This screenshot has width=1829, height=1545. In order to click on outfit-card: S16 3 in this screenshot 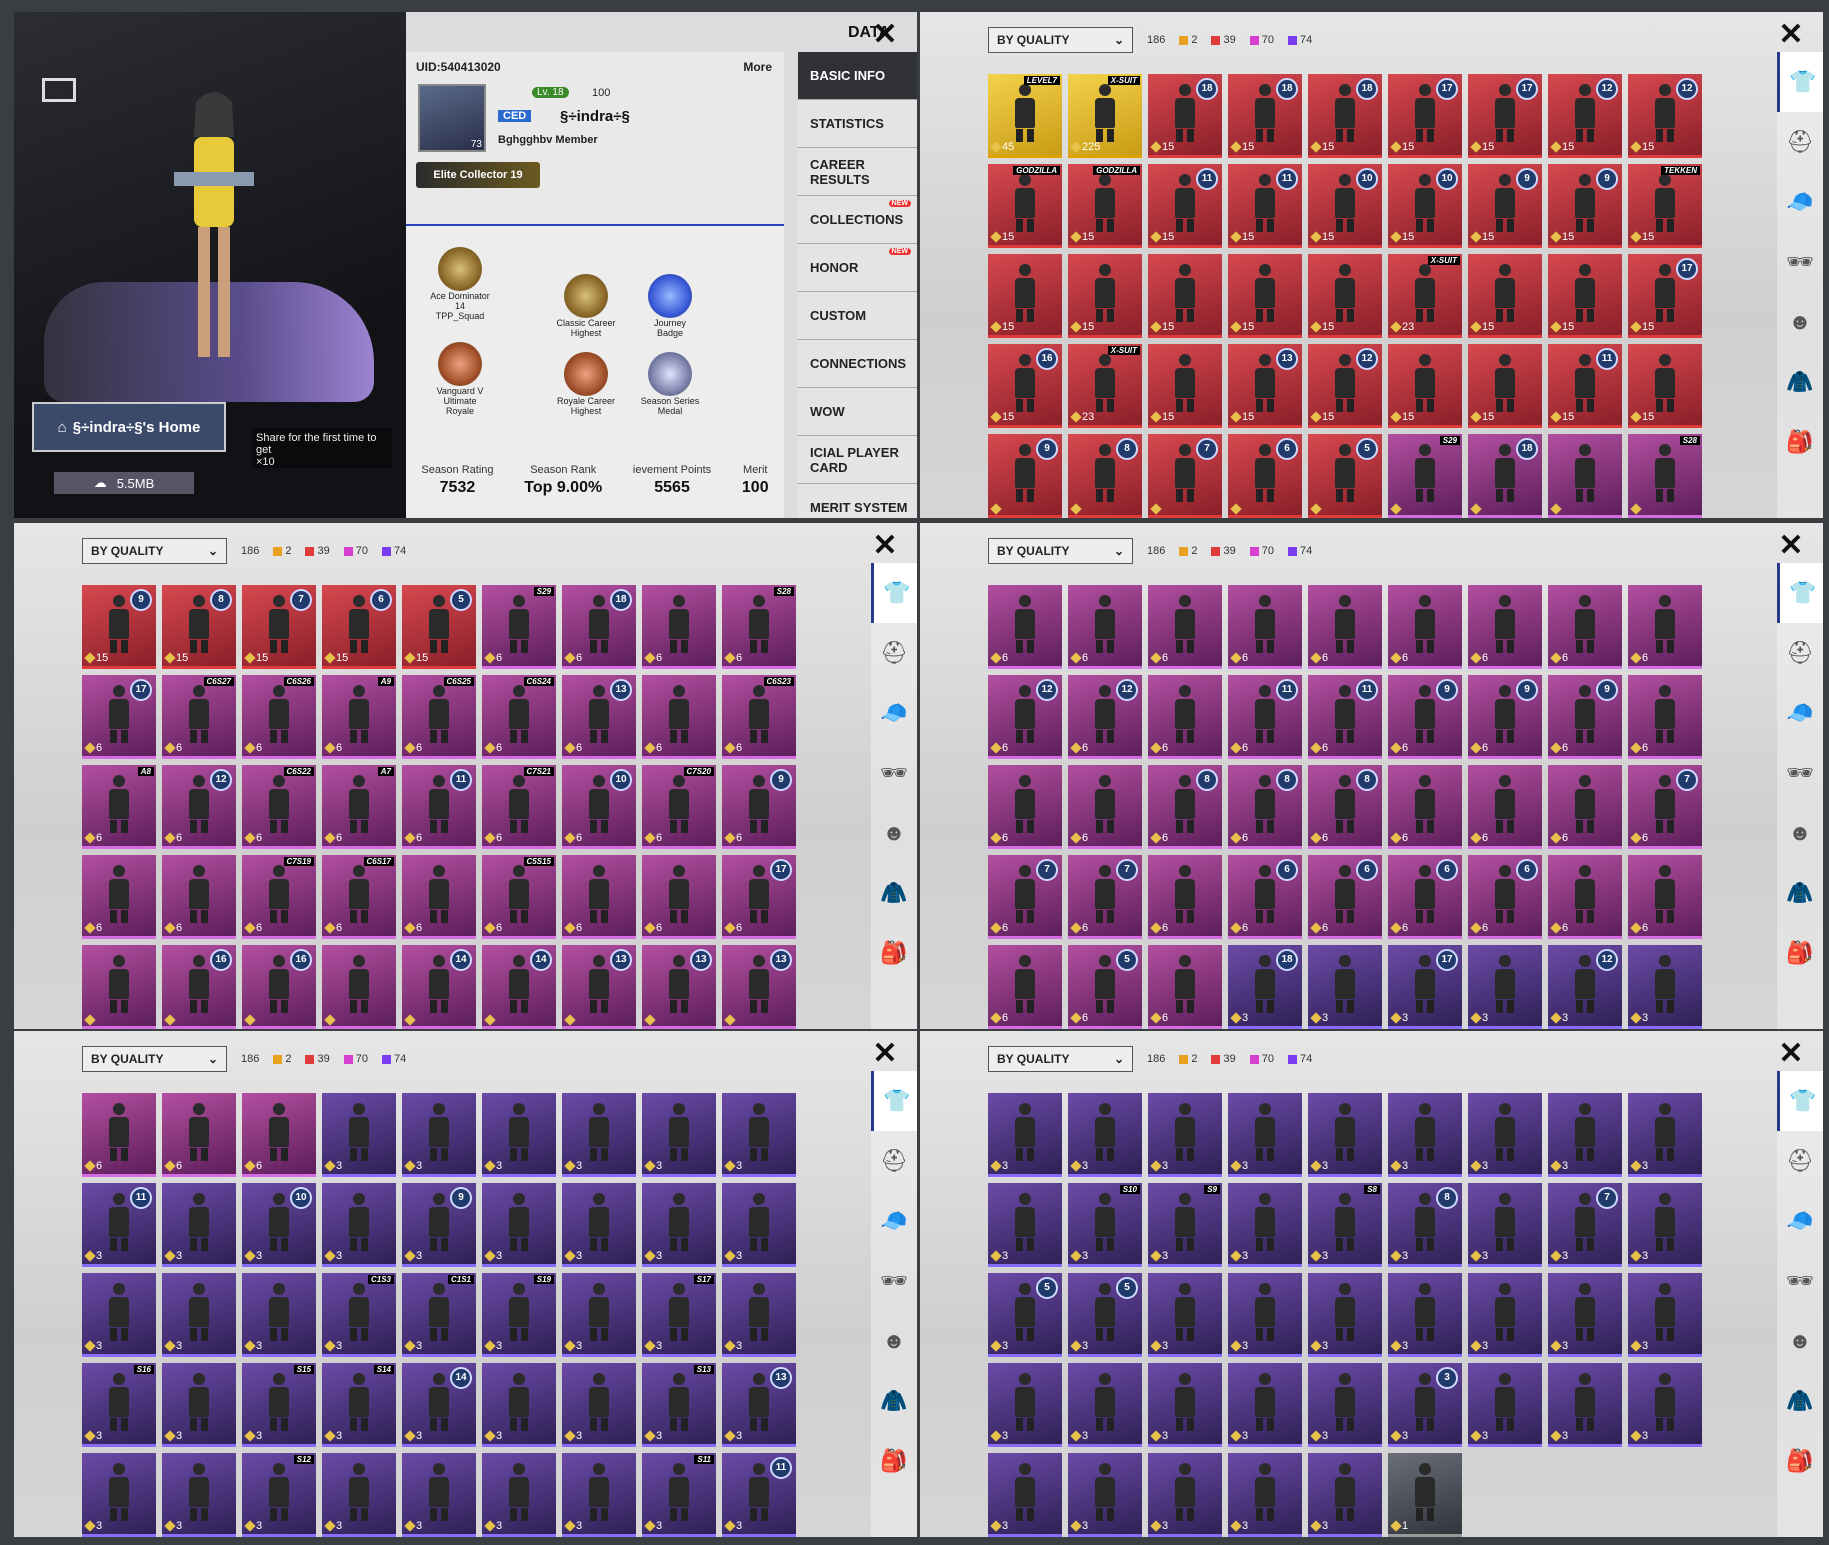, I will do `click(119, 1405)`.